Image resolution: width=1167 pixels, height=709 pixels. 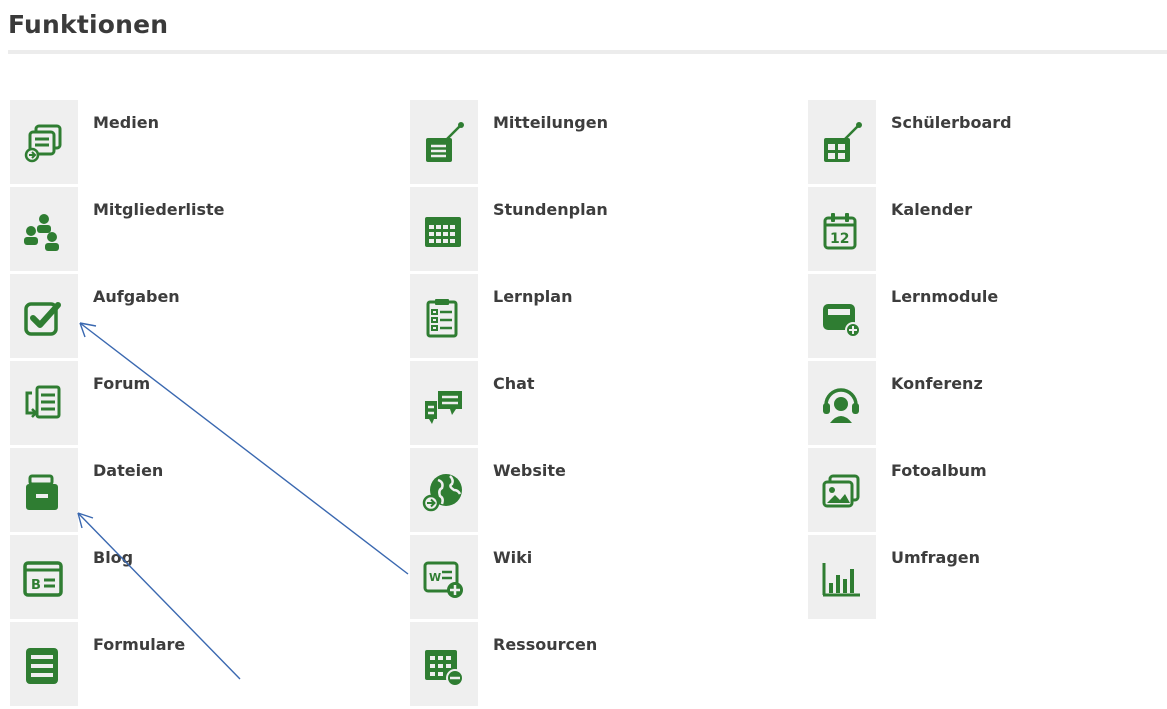 I want to click on function-item-lernmodule: Lernmodule, so click(x=973, y=317).